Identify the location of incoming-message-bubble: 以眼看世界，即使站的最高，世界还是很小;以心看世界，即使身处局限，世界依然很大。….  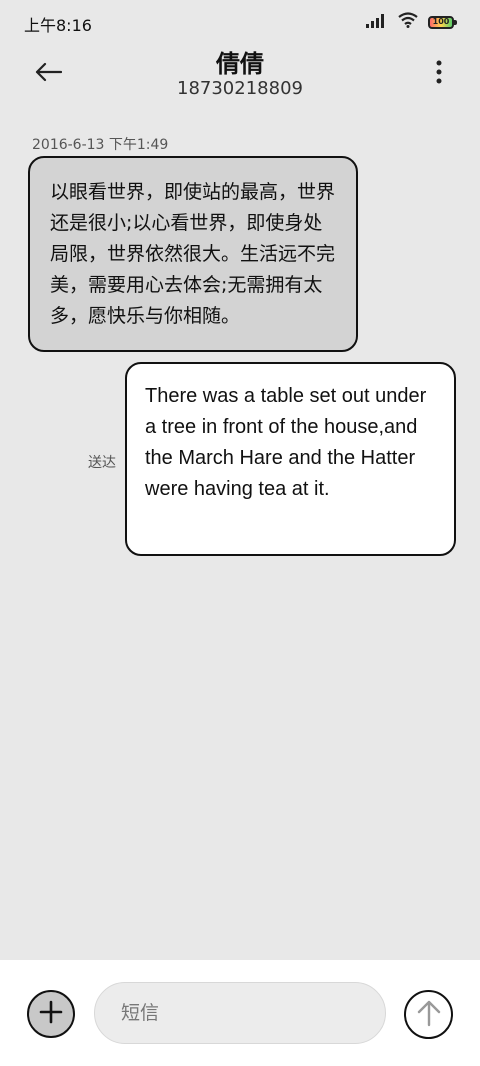
(193, 254).